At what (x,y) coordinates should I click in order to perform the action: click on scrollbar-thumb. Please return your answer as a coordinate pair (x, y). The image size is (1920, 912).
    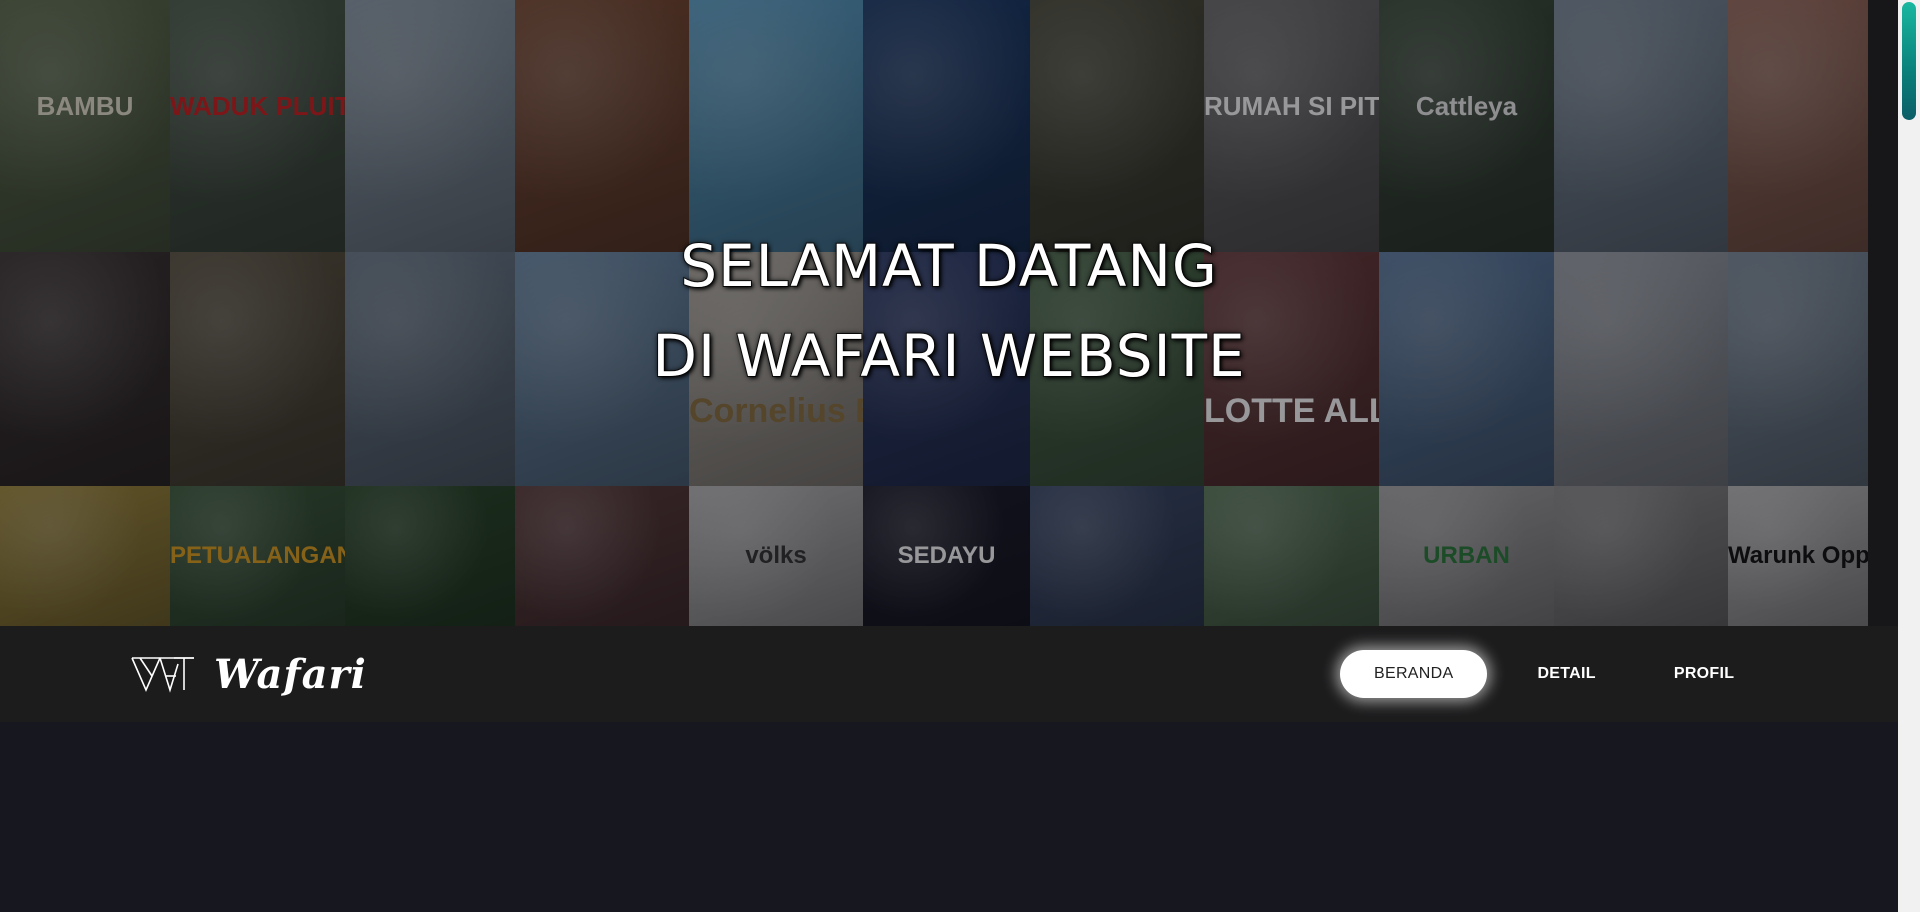
    Looking at the image, I should click on (1909, 61).